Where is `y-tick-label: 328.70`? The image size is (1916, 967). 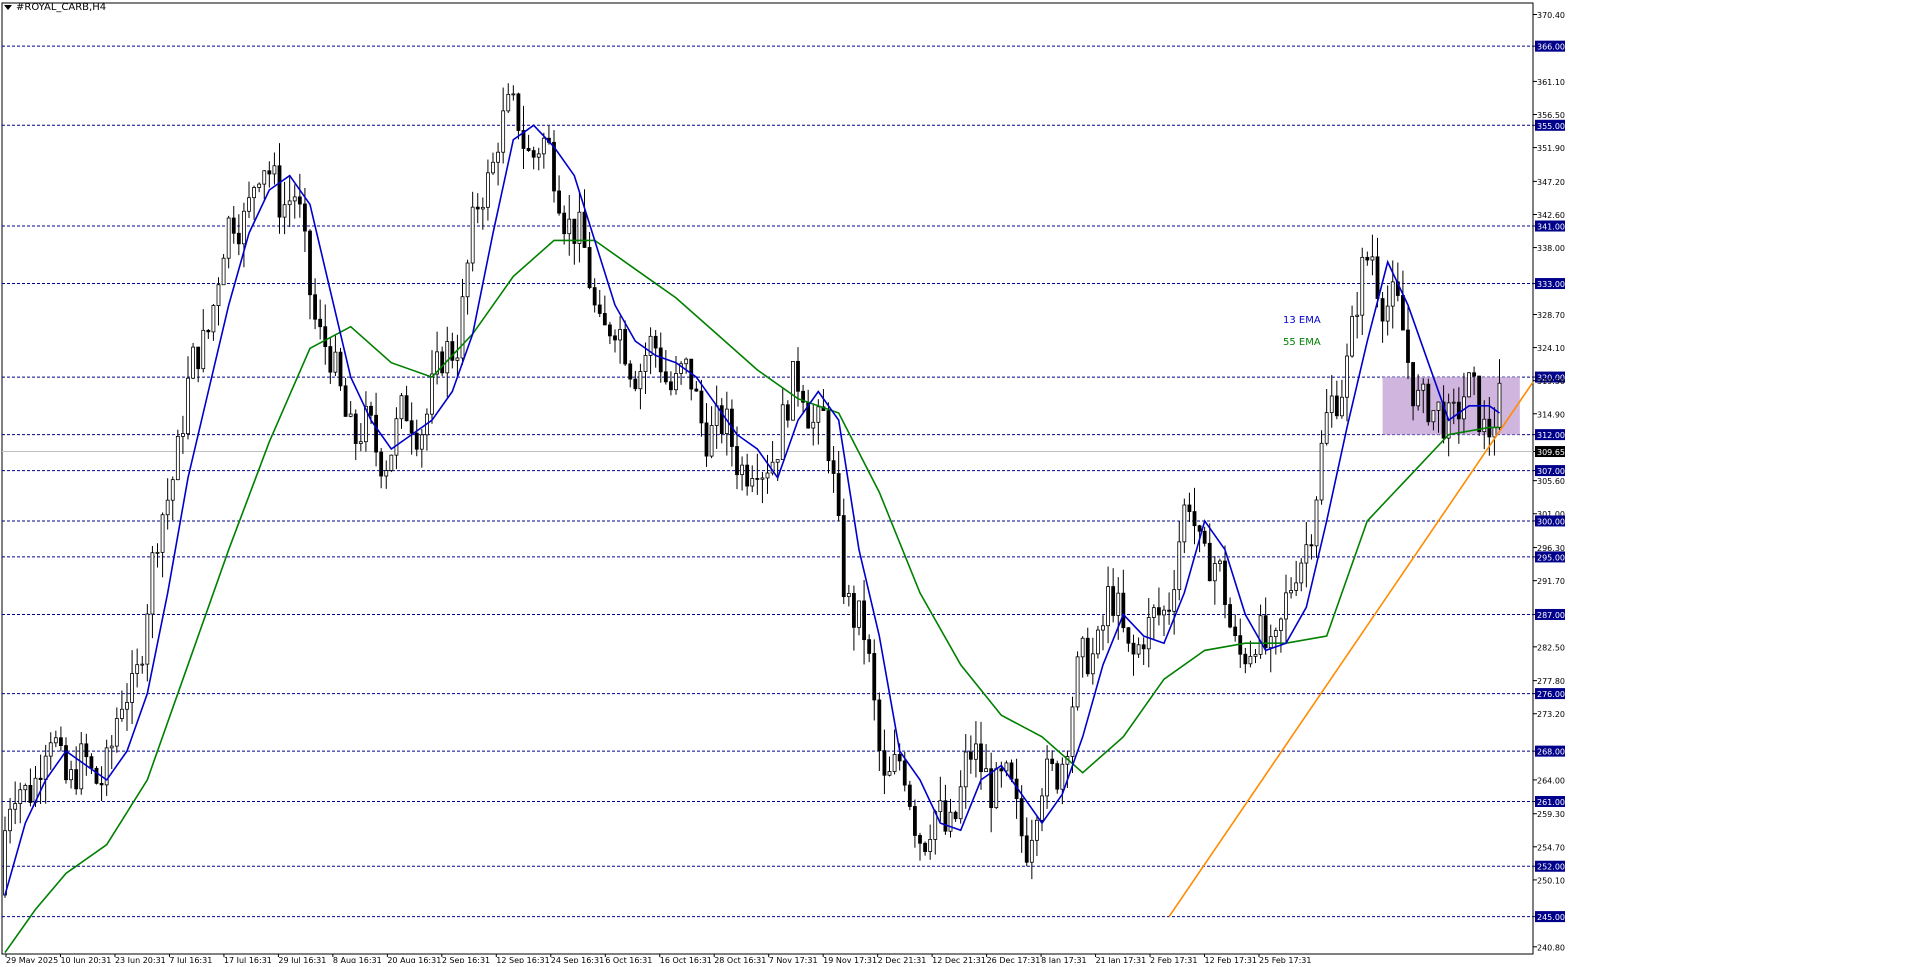 y-tick-label: 328.70 is located at coordinates (1551, 315).